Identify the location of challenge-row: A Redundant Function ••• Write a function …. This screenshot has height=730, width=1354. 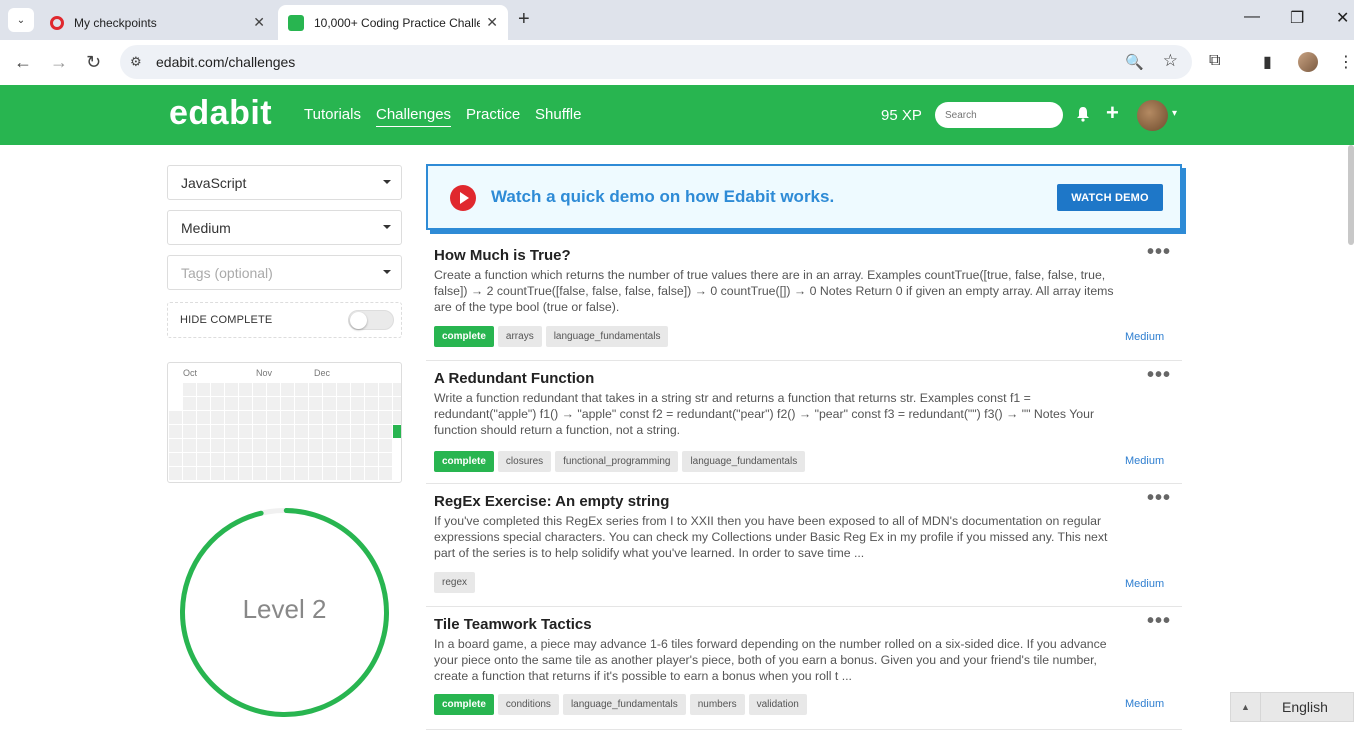
(804, 422).